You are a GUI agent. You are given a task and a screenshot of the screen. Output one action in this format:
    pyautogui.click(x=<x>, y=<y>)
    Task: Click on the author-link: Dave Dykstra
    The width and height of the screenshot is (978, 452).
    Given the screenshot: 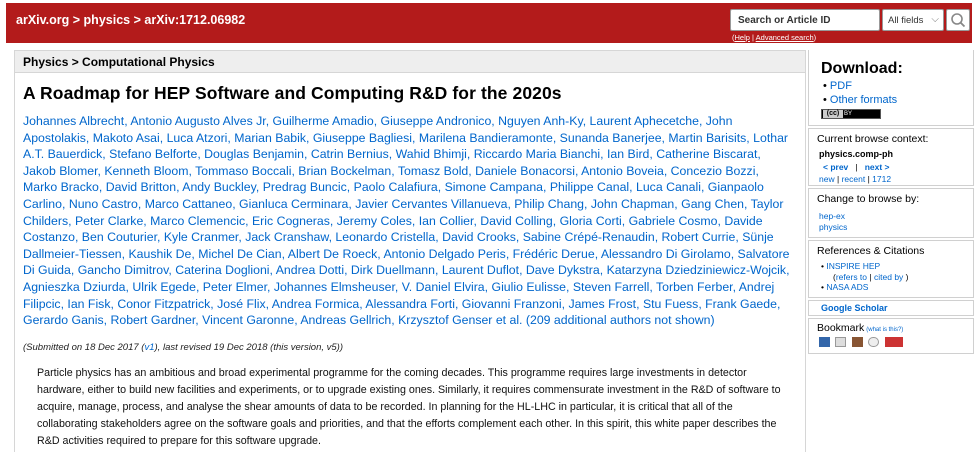 What is the action you would take?
    pyautogui.click(x=563, y=270)
    